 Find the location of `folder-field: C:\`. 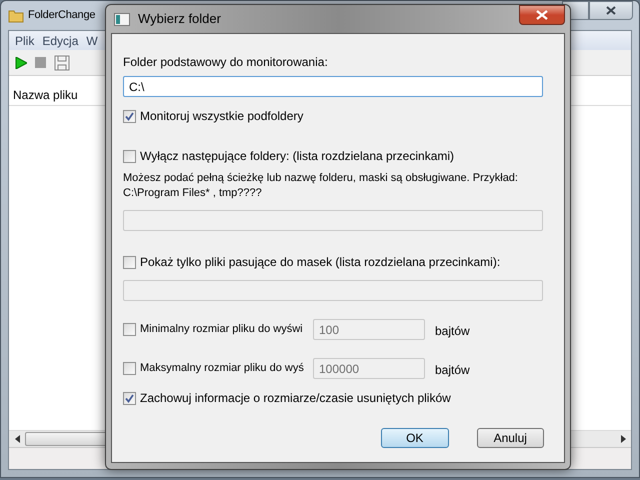

folder-field: C:\ is located at coordinates (333, 86).